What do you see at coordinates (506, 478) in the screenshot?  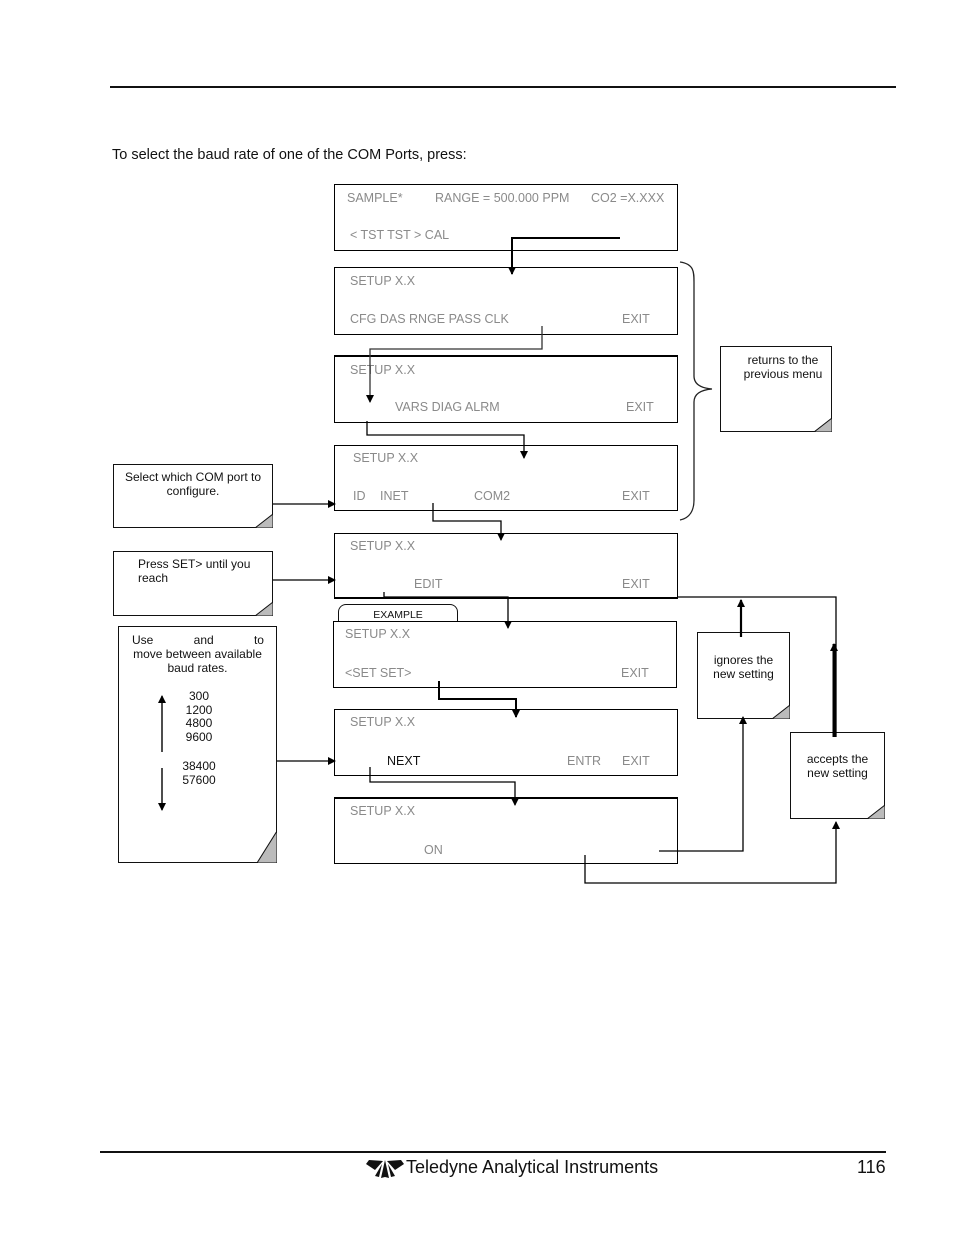 I see `screen-setup-comm: SETUP X.X ID INET COM2 EXIT` at bounding box center [506, 478].